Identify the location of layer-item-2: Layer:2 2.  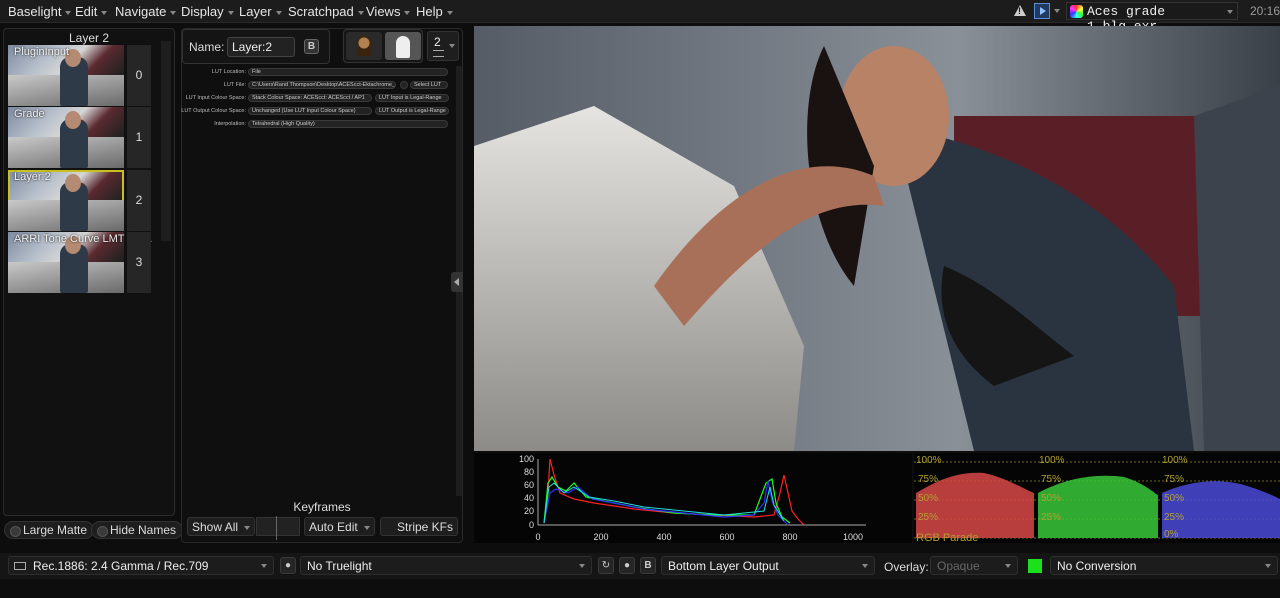
(80, 200).